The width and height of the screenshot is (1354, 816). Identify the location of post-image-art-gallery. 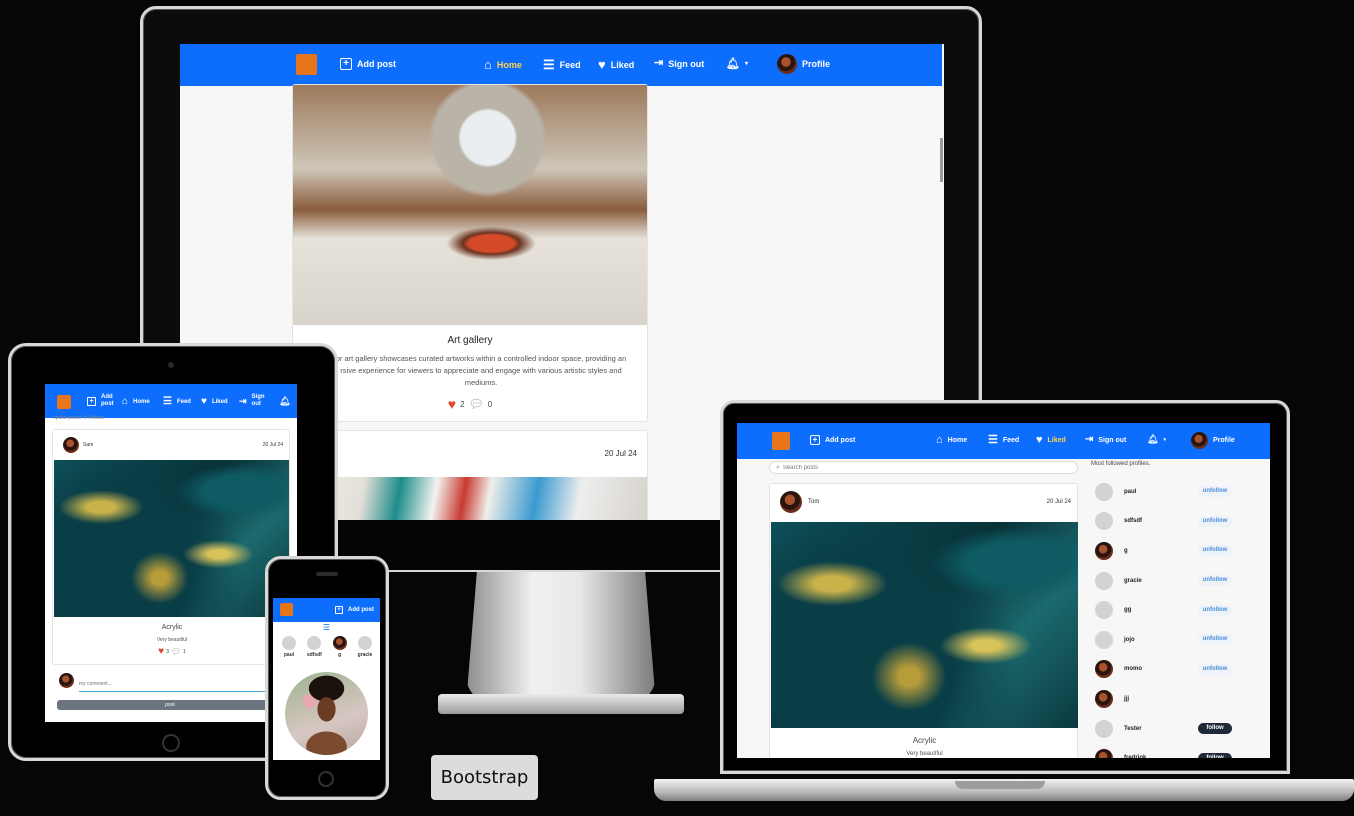
(470, 205).